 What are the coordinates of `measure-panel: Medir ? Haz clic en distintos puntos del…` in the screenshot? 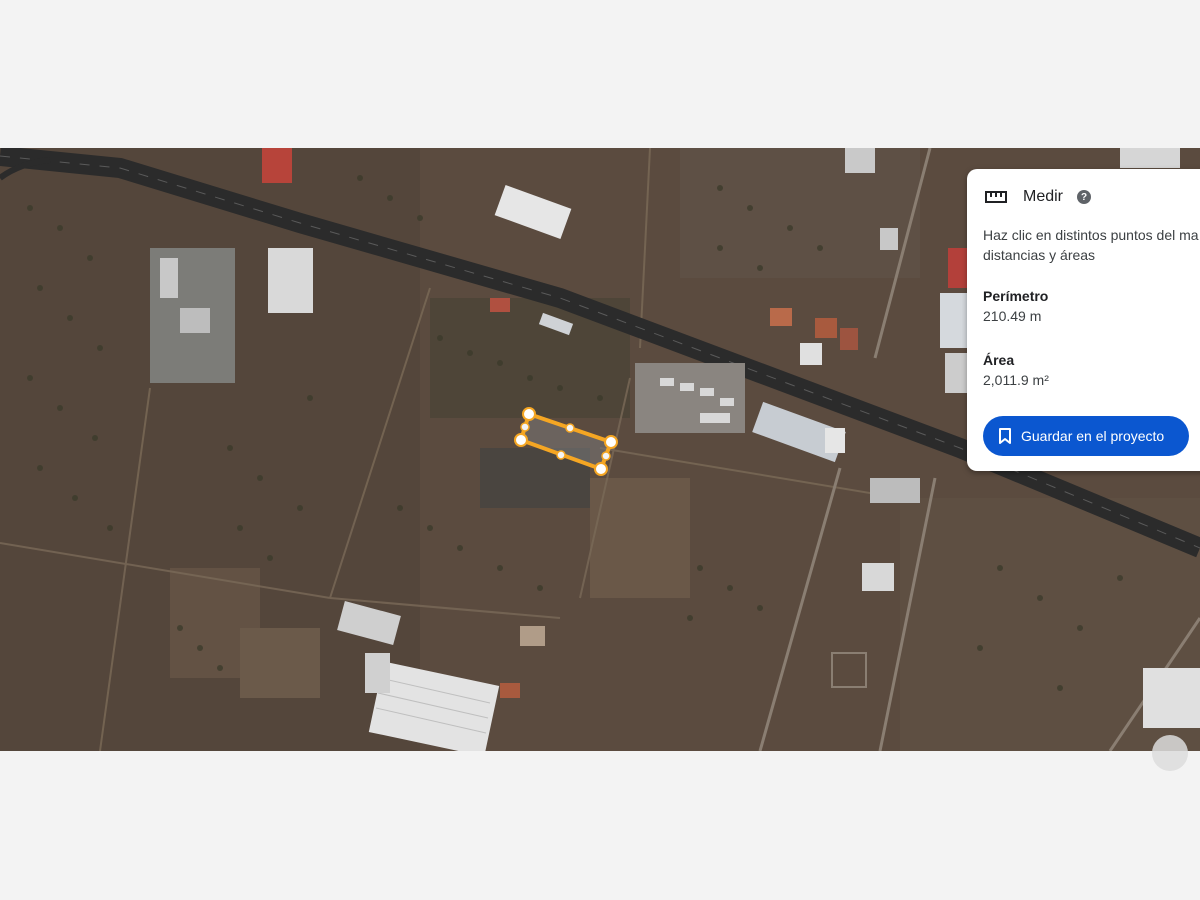 It's located at (1083, 320).